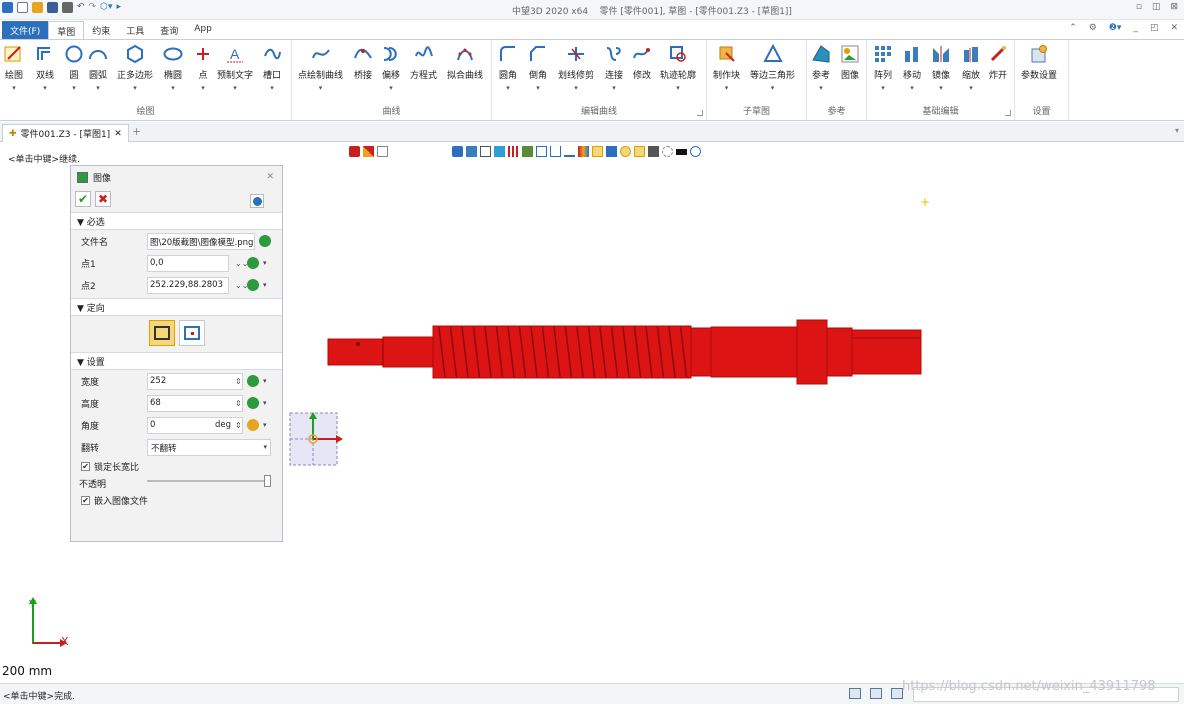  What do you see at coordinates (22, 7) in the screenshot?
I see `new-file-icon` at bounding box center [22, 7].